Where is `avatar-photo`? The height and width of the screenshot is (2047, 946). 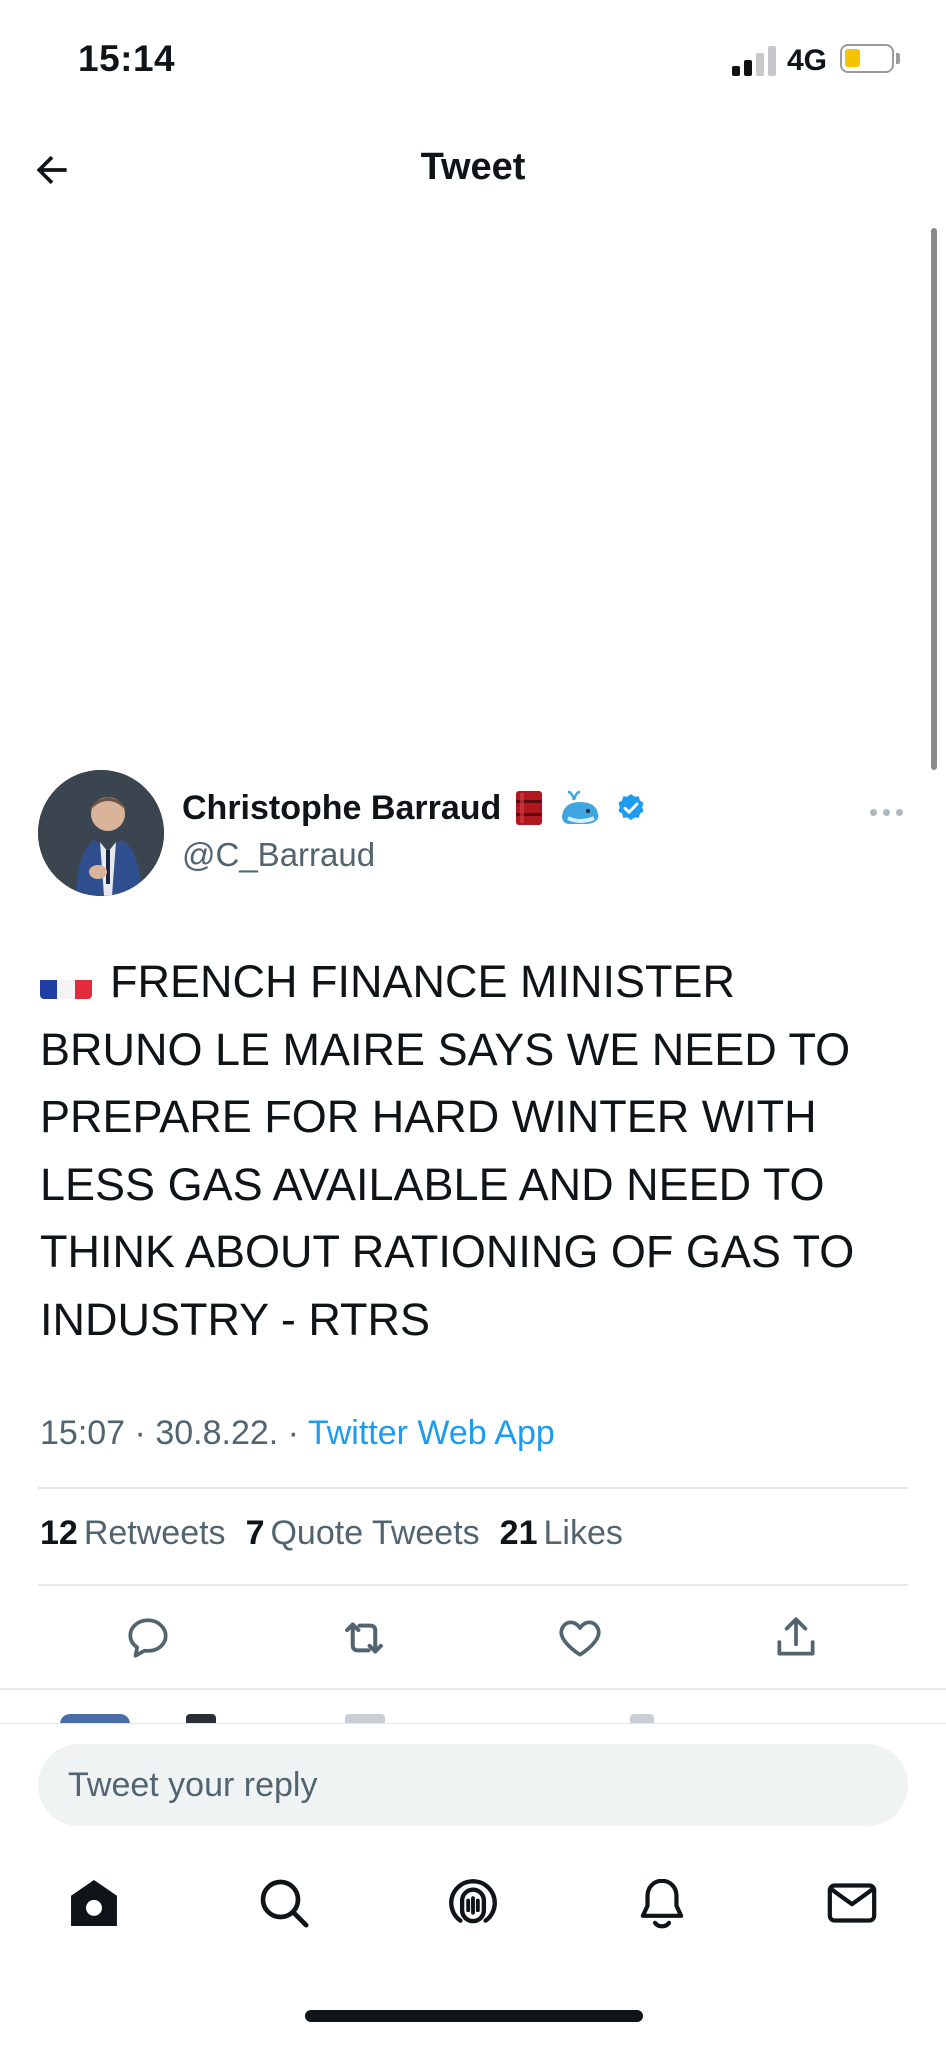
avatar-photo is located at coordinates (101, 833).